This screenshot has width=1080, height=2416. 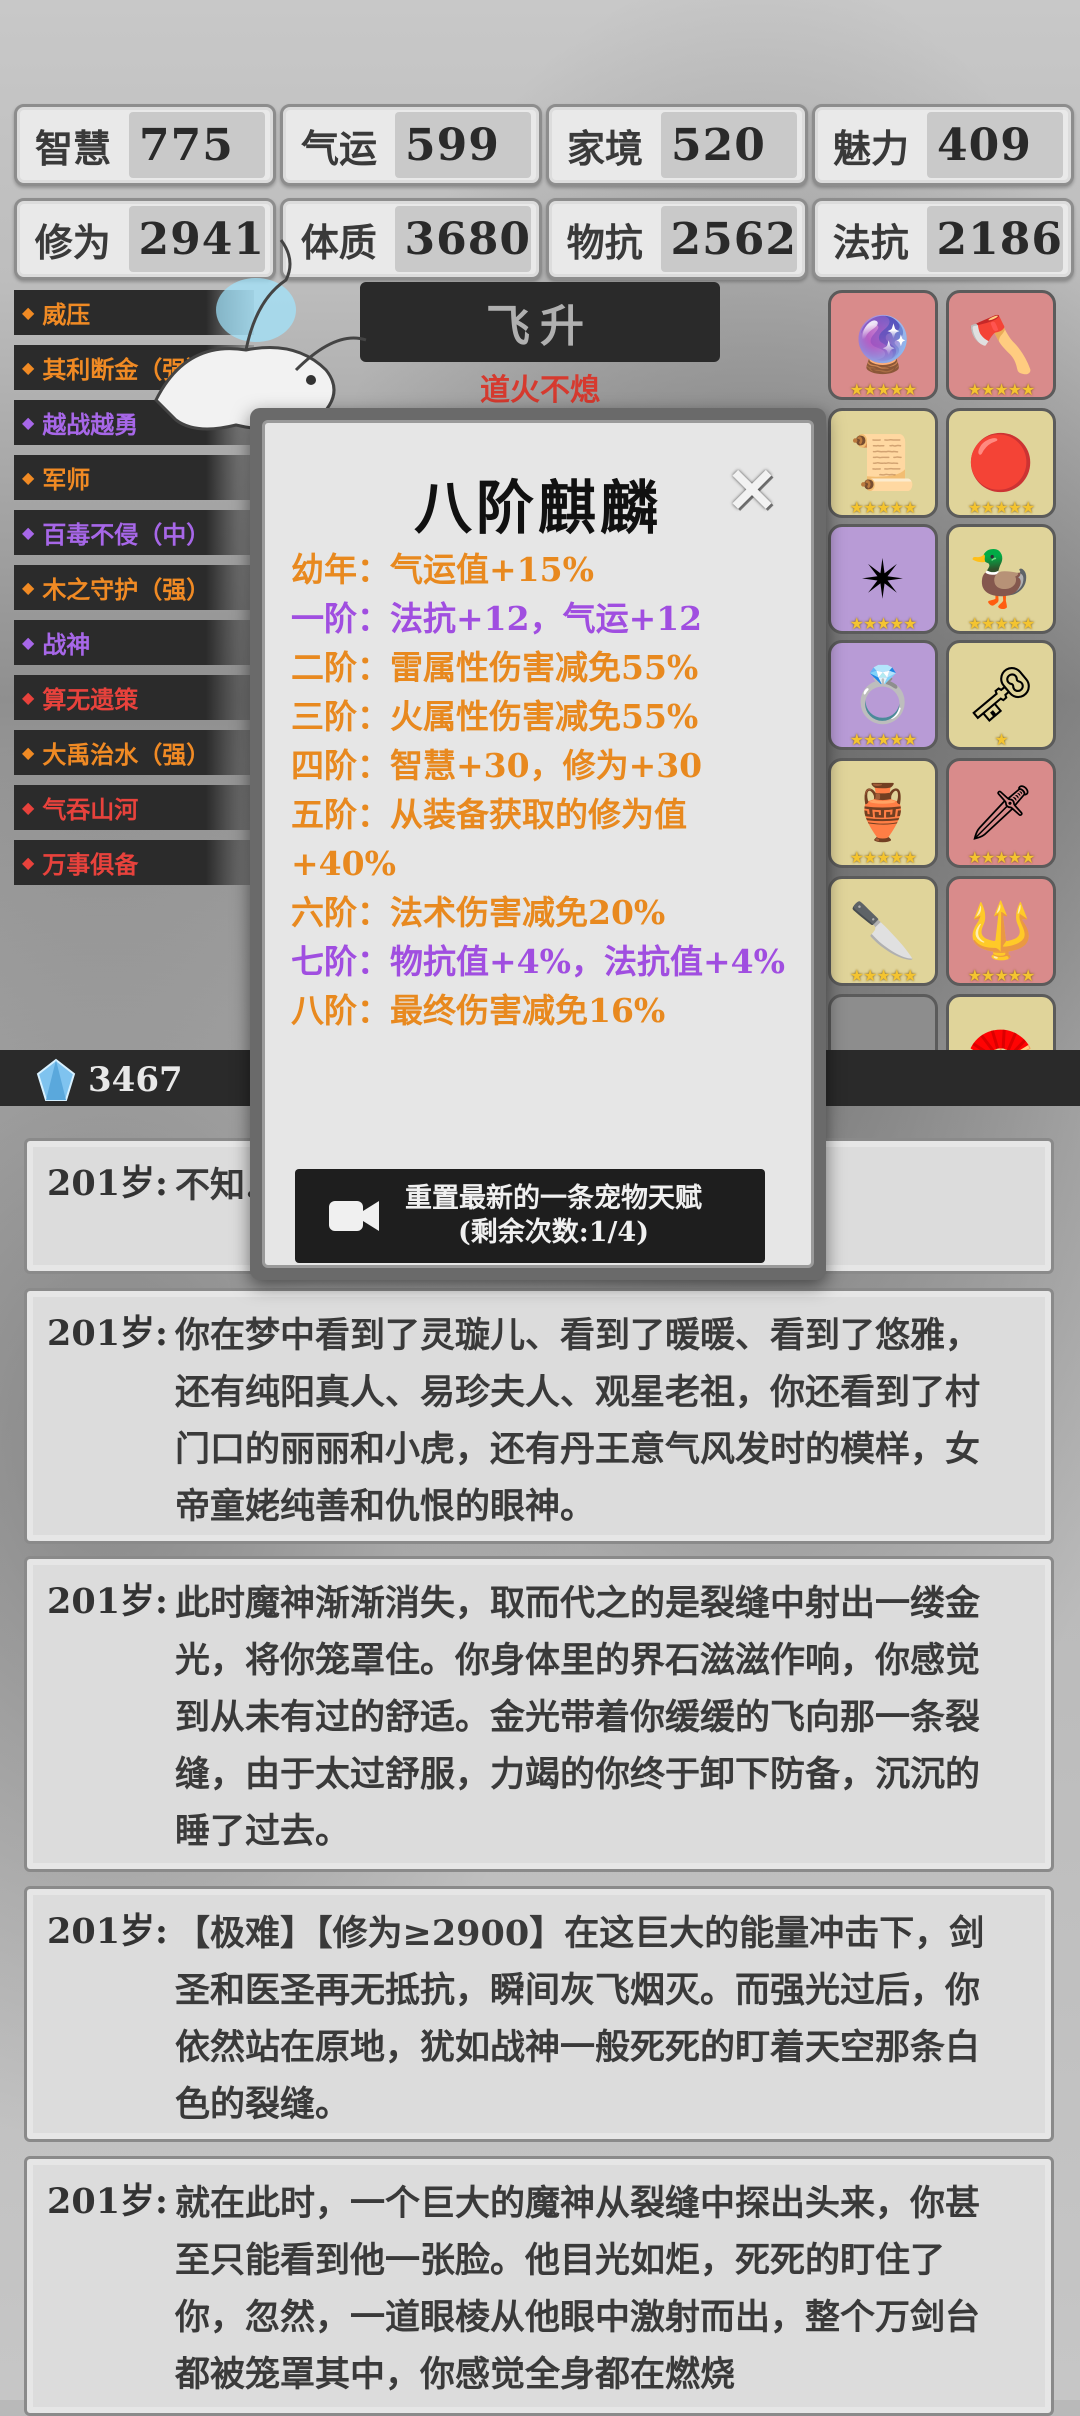 What do you see at coordinates (66, 479) in the screenshot?
I see `talent-label: 军师` at bounding box center [66, 479].